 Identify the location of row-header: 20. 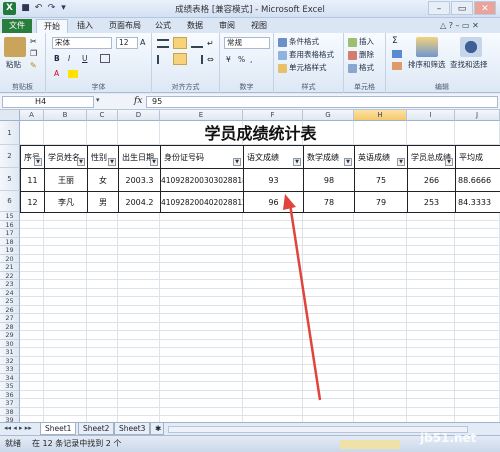
(10, 258).